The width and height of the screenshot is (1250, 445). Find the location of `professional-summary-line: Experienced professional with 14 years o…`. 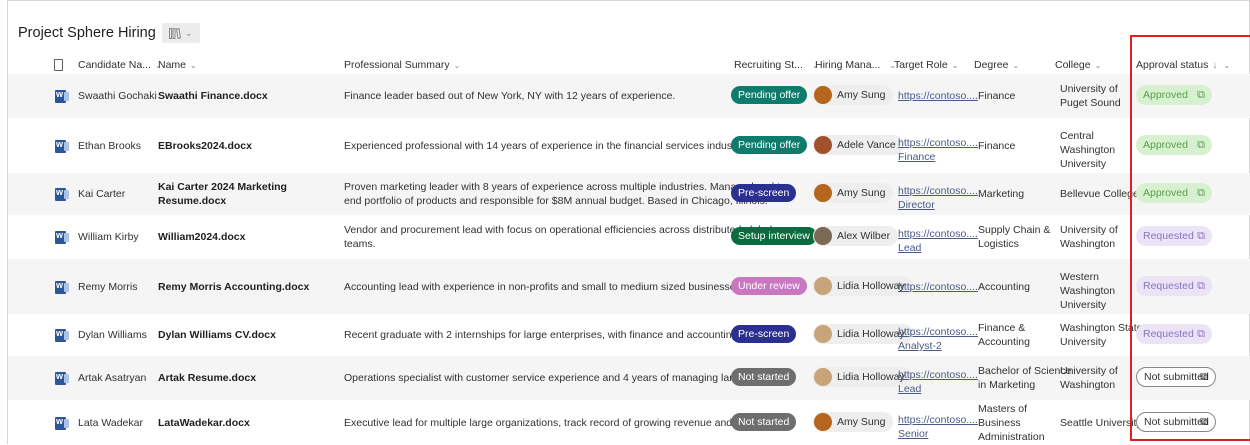

professional-summary-line: Experienced professional with 14 years o… is located at coordinates (545, 146).